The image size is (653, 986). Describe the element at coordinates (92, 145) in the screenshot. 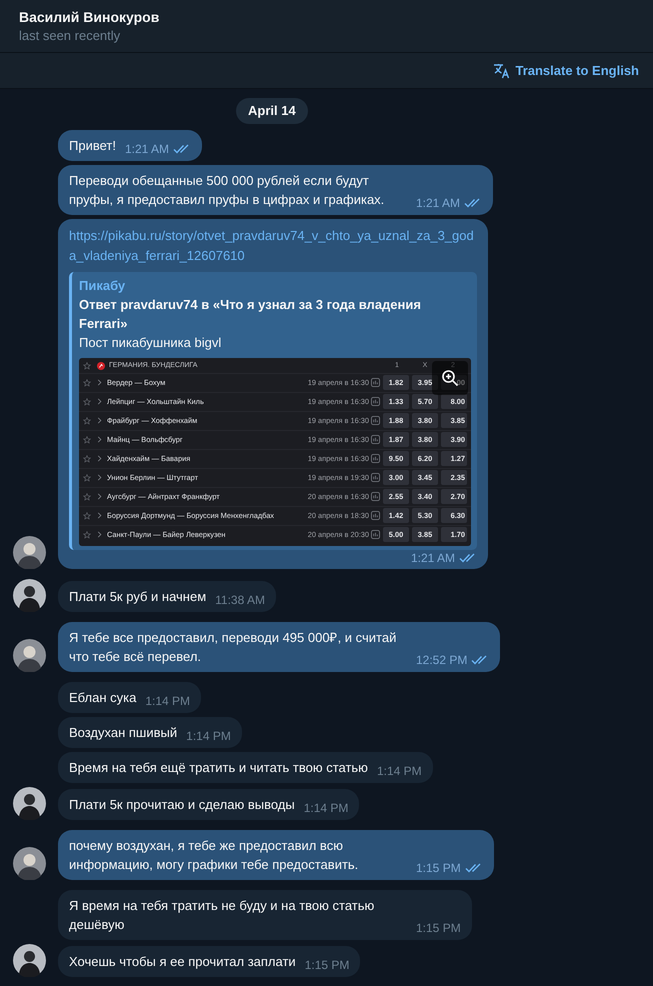

I see `message-text: Привет!` at that location.